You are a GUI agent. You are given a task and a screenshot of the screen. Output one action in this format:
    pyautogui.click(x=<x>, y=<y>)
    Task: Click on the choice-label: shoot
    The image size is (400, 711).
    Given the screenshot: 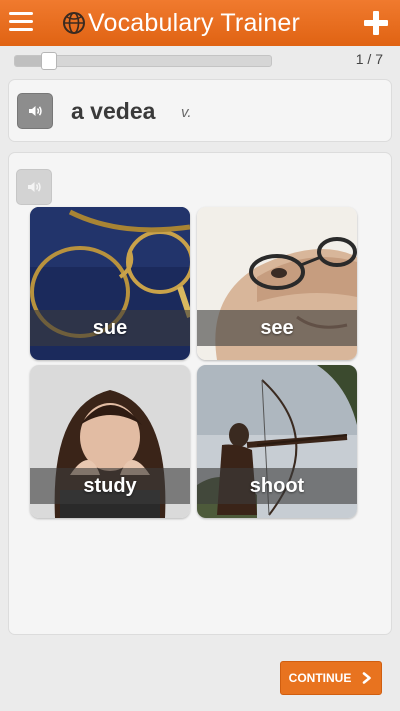 What is the action you would take?
    pyautogui.click(x=277, y=486)
    